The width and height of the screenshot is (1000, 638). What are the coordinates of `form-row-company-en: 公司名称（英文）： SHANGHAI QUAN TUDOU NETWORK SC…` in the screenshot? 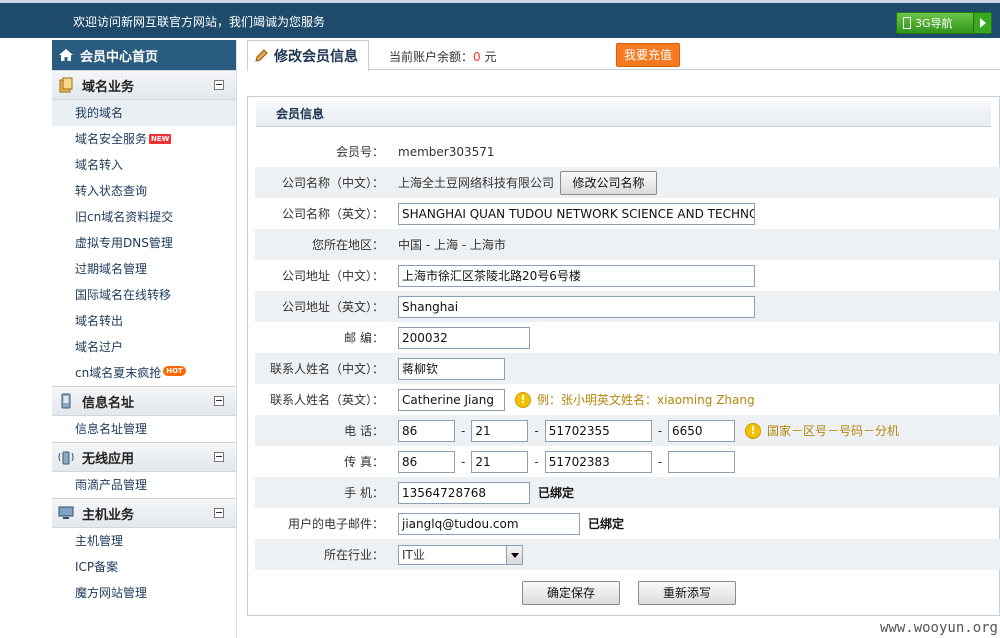 It's located at (627, 213).